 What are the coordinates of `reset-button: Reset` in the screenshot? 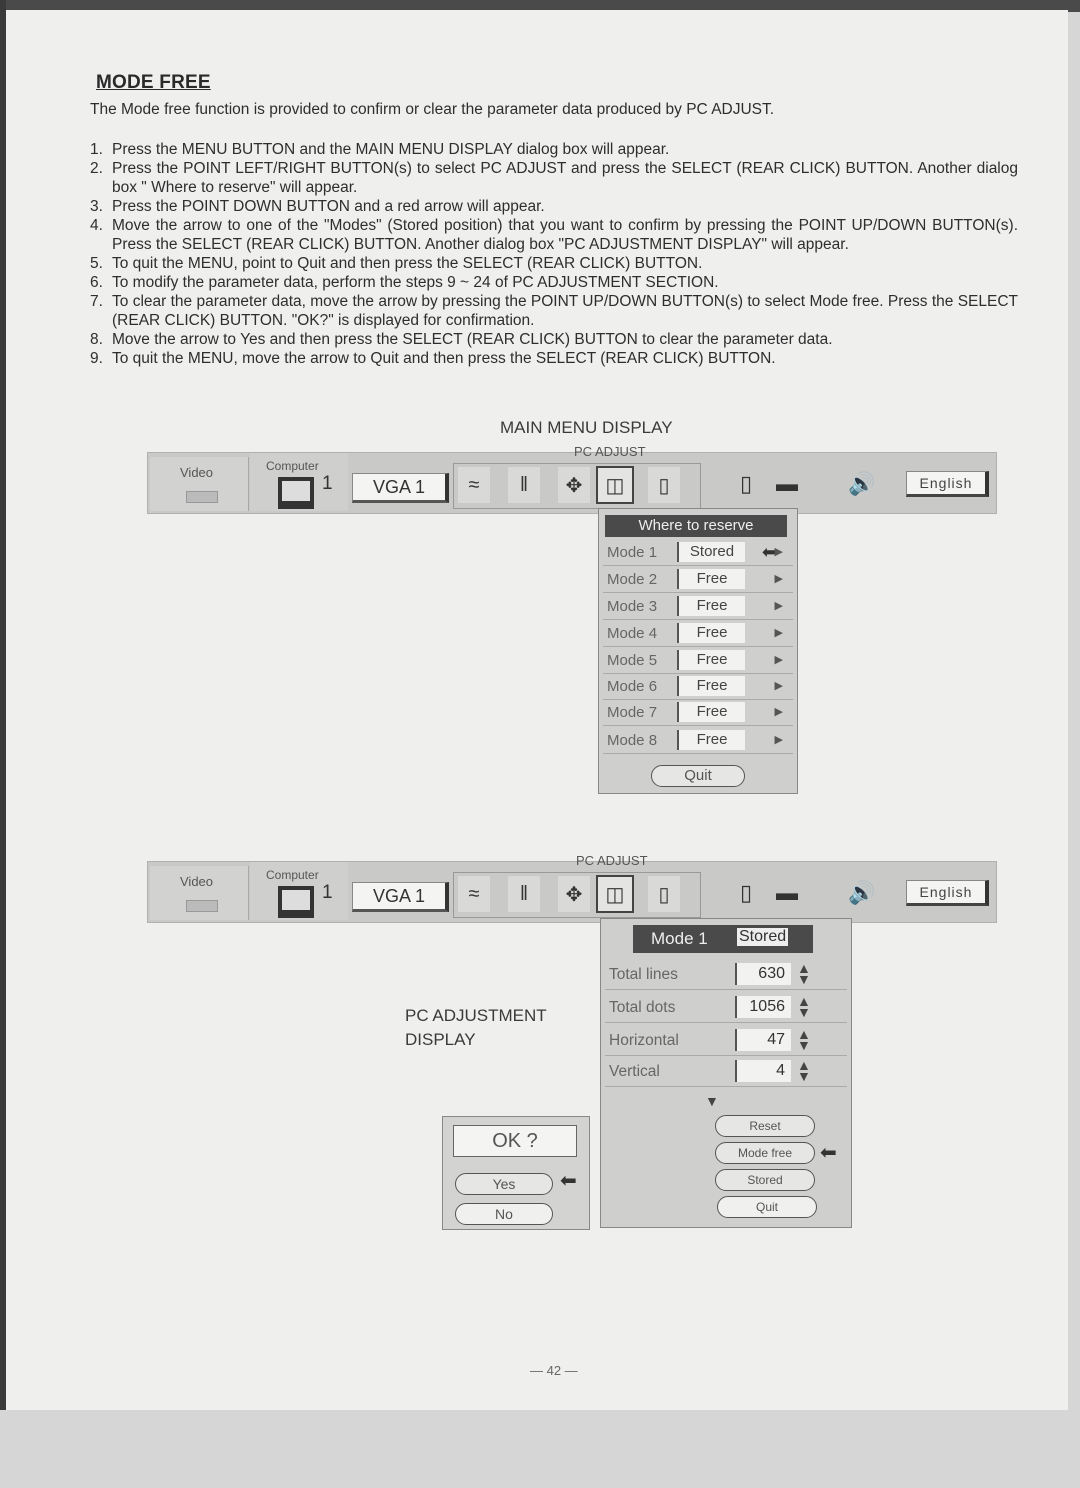 It's located at (765, 1126).